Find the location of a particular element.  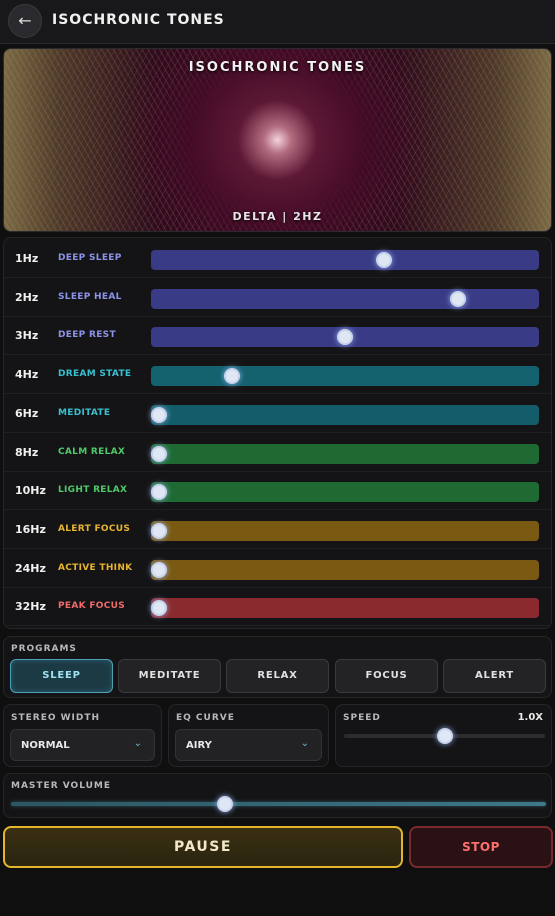

frequency-hz: 8Hz is located at coordinates (27, 452).